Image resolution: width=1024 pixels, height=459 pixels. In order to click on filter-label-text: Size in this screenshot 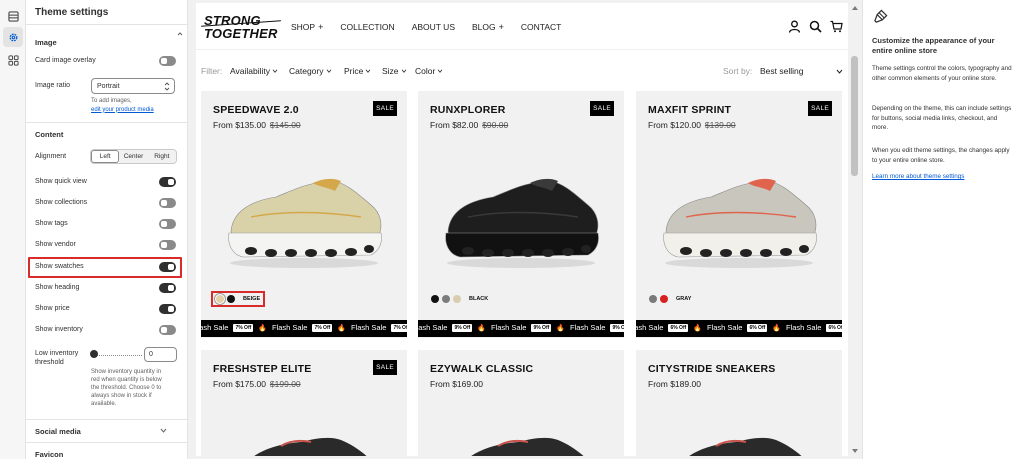, I will do `click(390, 71)`.